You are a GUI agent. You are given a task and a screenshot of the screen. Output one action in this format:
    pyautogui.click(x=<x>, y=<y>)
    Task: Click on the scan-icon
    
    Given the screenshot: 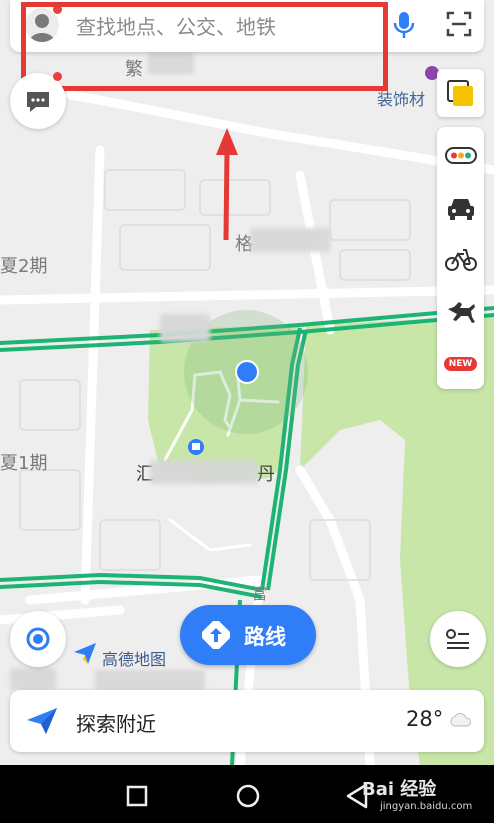 What is the action you would take?
    pyautogui.click(x=459, y=24)
    